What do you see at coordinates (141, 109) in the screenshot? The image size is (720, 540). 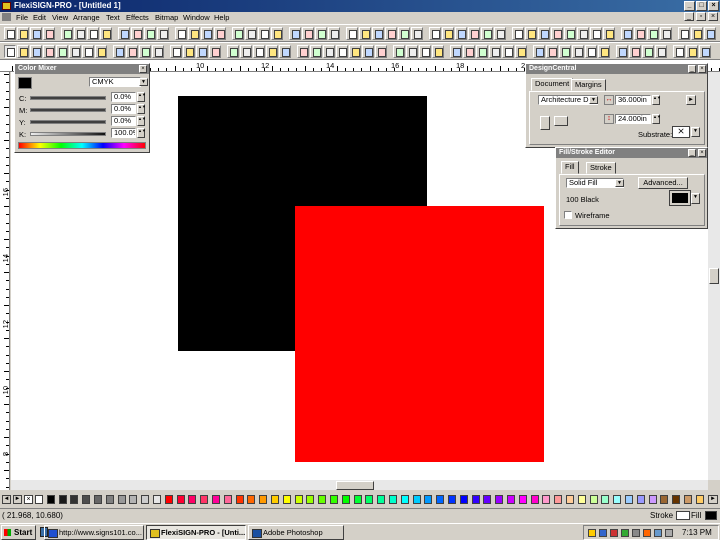 I see `magenta-spinner: ▲▼` at bounding box center [141, 109].